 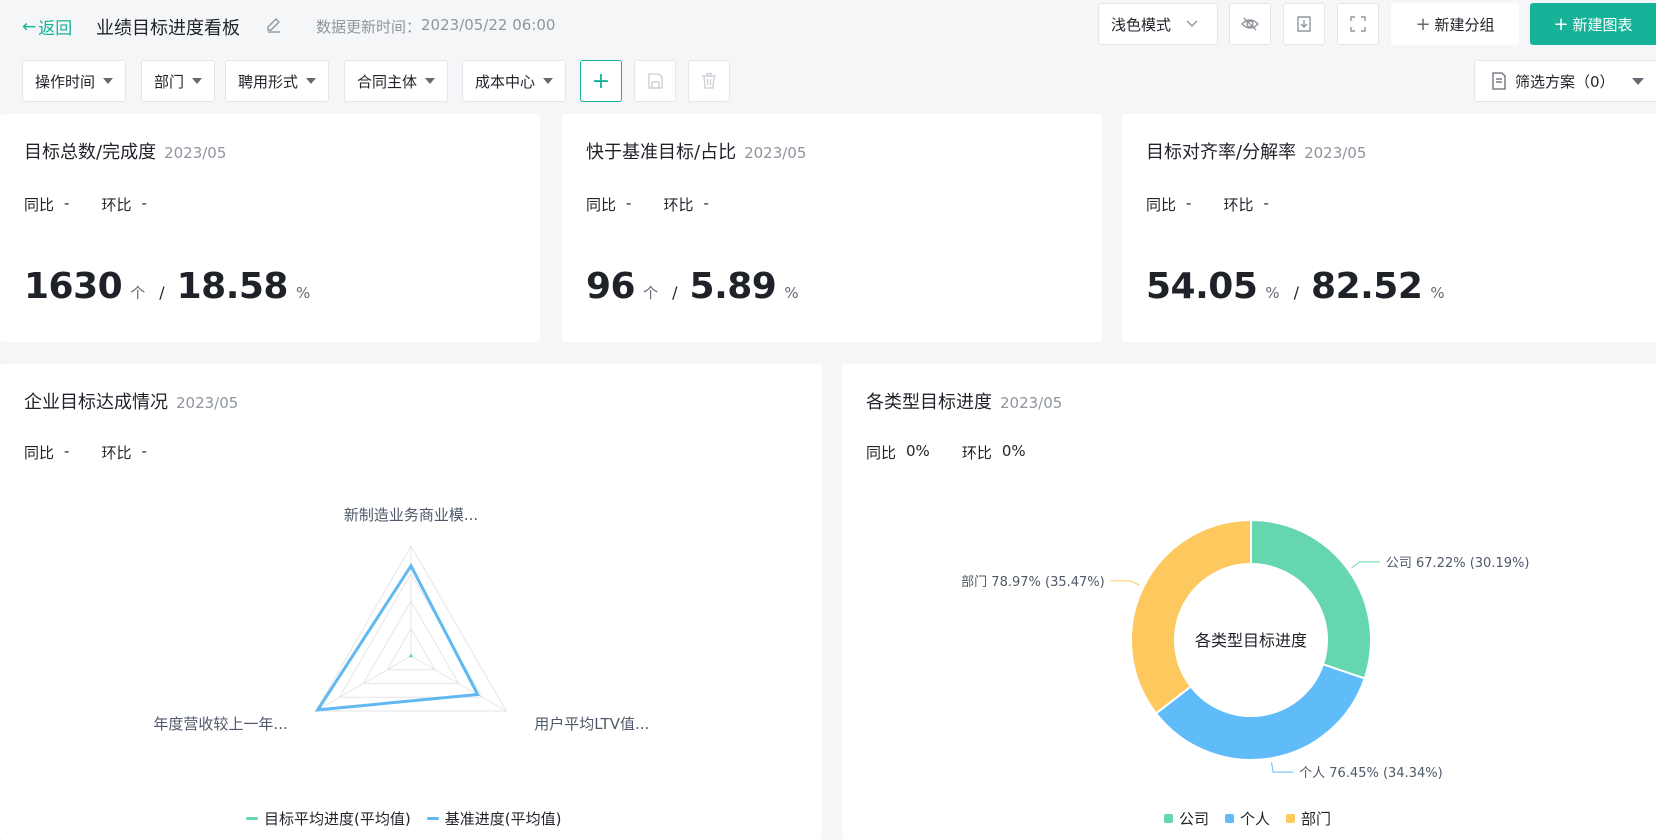 What do you see at coordinates (1367, 286) in the screenshot?
I see `metric-value: 82.52` at bounding box center [1367, 286].